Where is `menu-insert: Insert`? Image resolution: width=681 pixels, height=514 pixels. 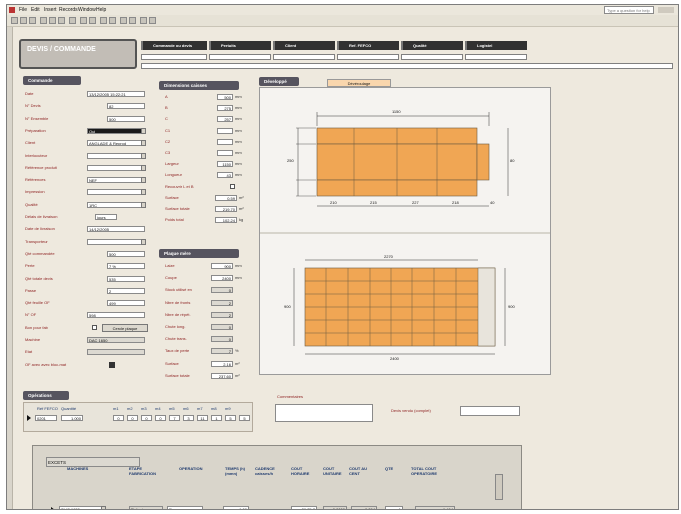 menu-insert: Insert is located at coordinates (50, 10).